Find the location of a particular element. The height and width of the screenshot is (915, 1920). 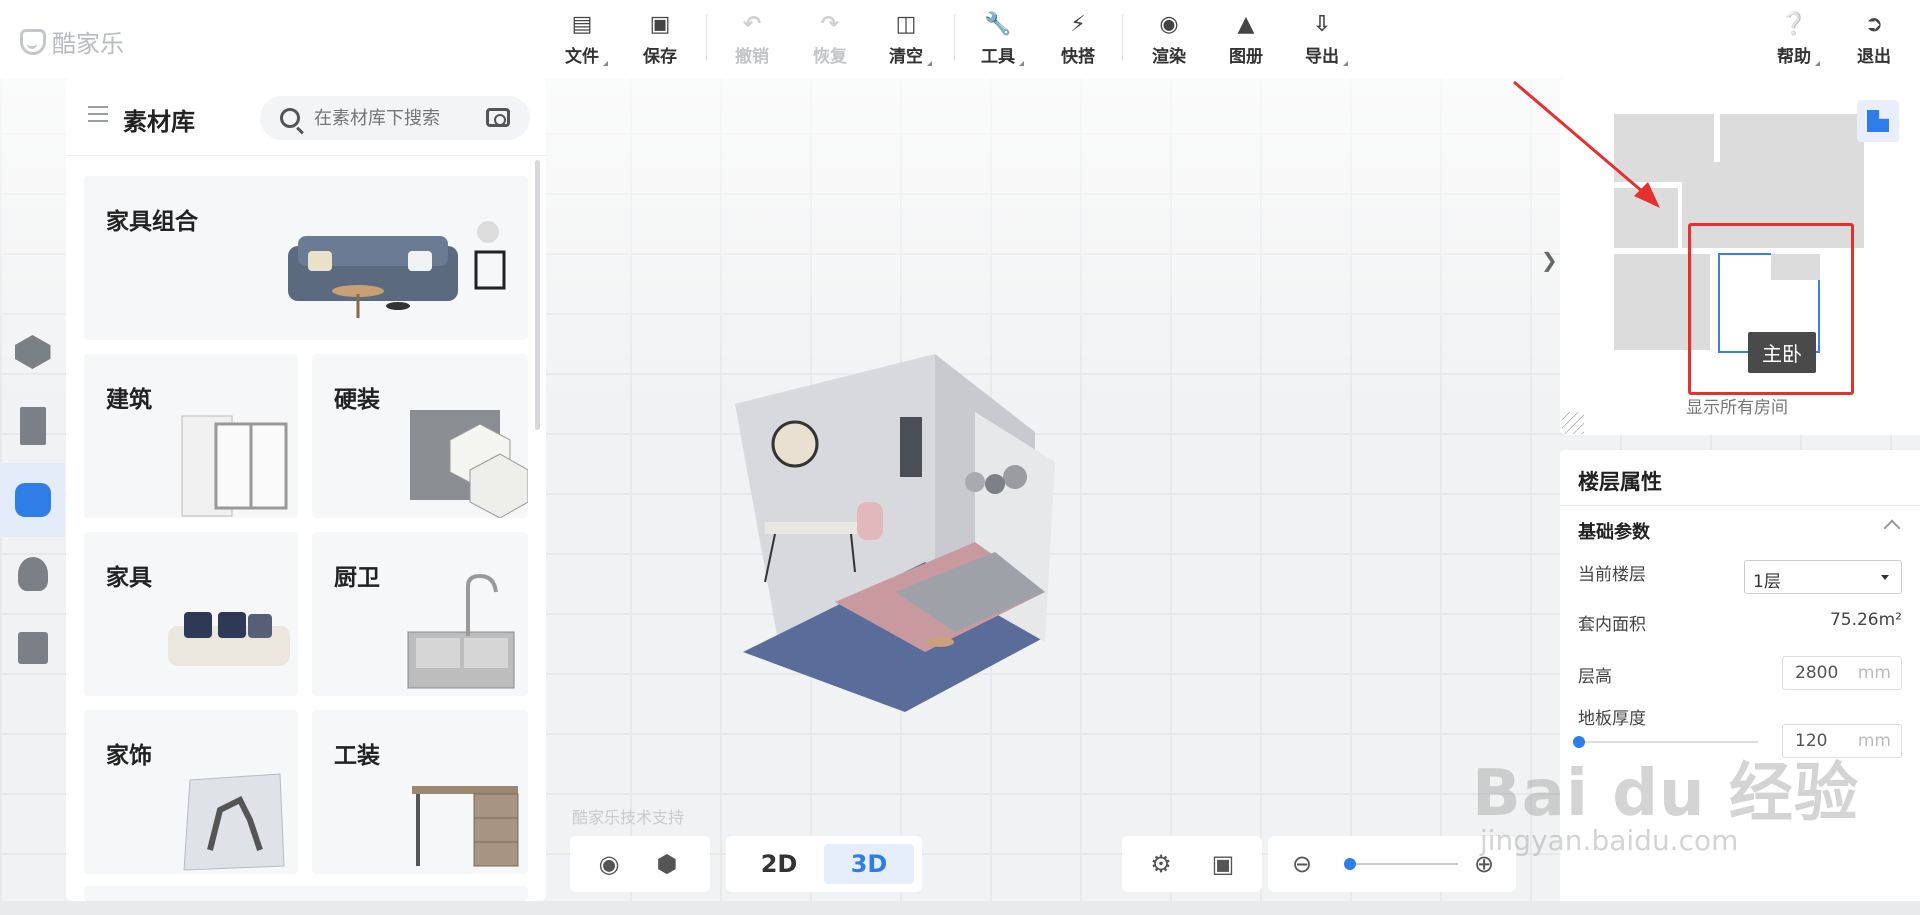

cabinet-icon is located at coordinates (32, 648).